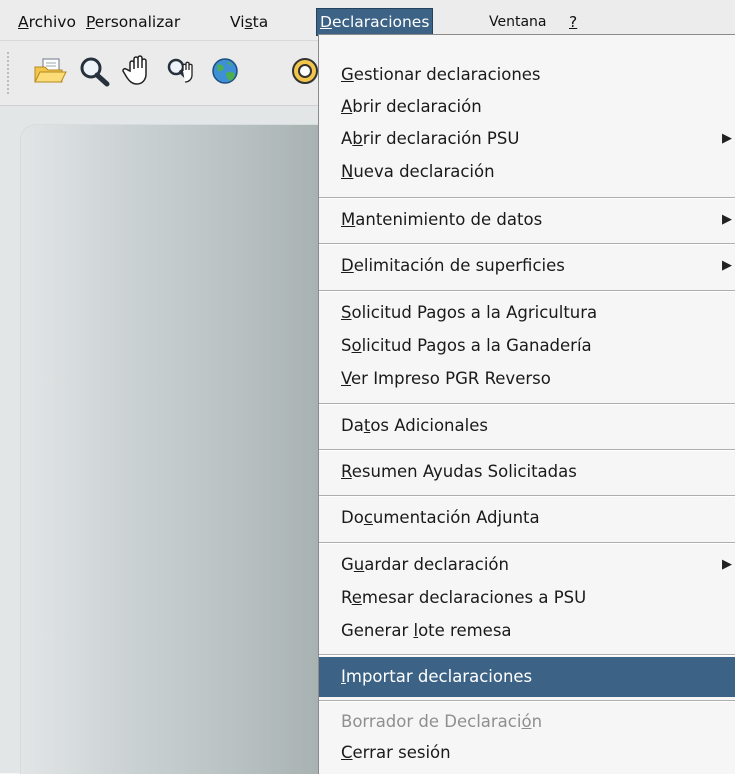 Image resolution: width=735 pixels, height=774 pixels. What do you see at coordinates (49, 71) in the screenshot?
I see `open-folder-icon` at bounding box center [49, 71].